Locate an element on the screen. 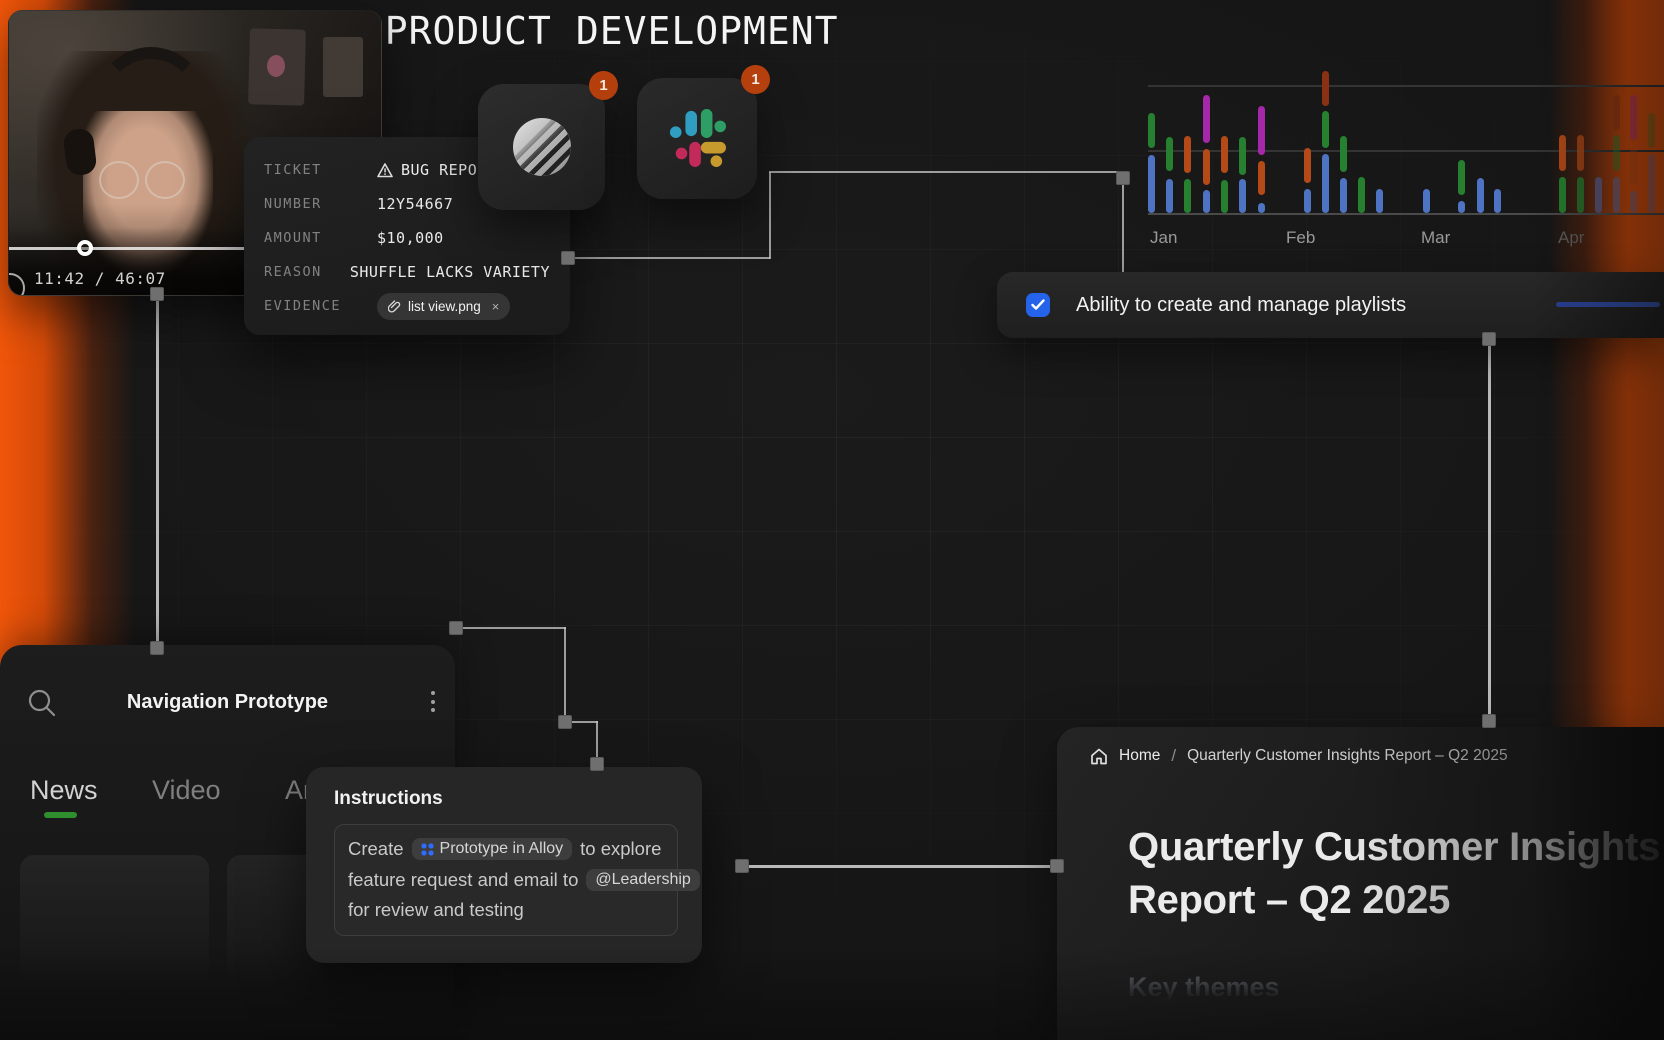  tab-news: News is located at coordinates (64, 790).